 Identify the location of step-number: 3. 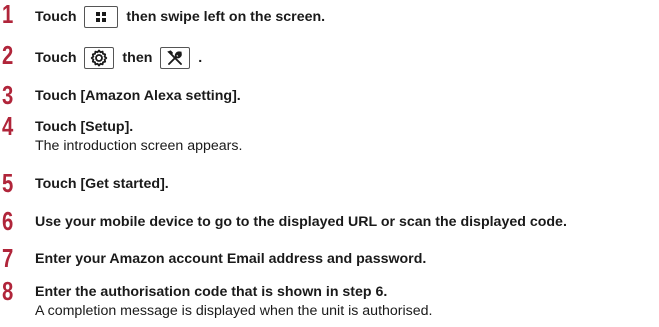
(8, 95).